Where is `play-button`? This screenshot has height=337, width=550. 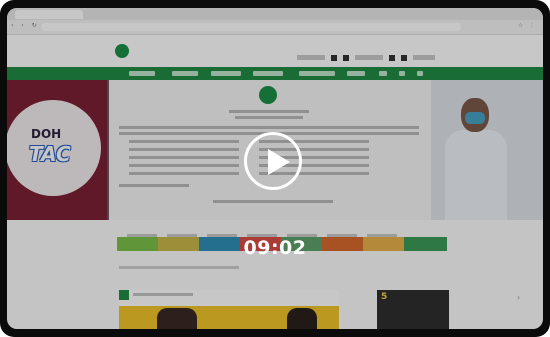 play-button is located at coordinates (273, 161).